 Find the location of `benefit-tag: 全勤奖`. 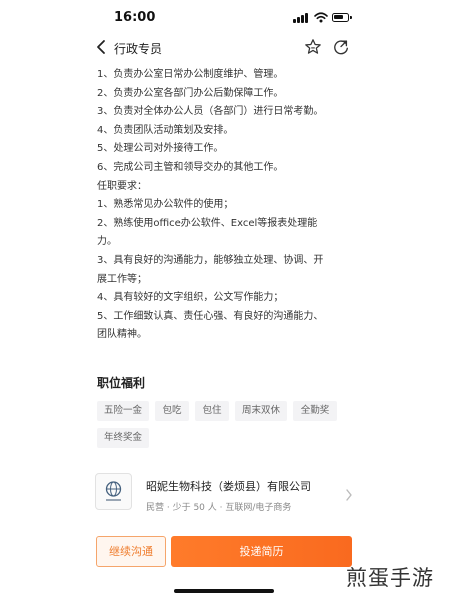

benefit-tag: 全勤奖 is located at coordinates (315, 411).